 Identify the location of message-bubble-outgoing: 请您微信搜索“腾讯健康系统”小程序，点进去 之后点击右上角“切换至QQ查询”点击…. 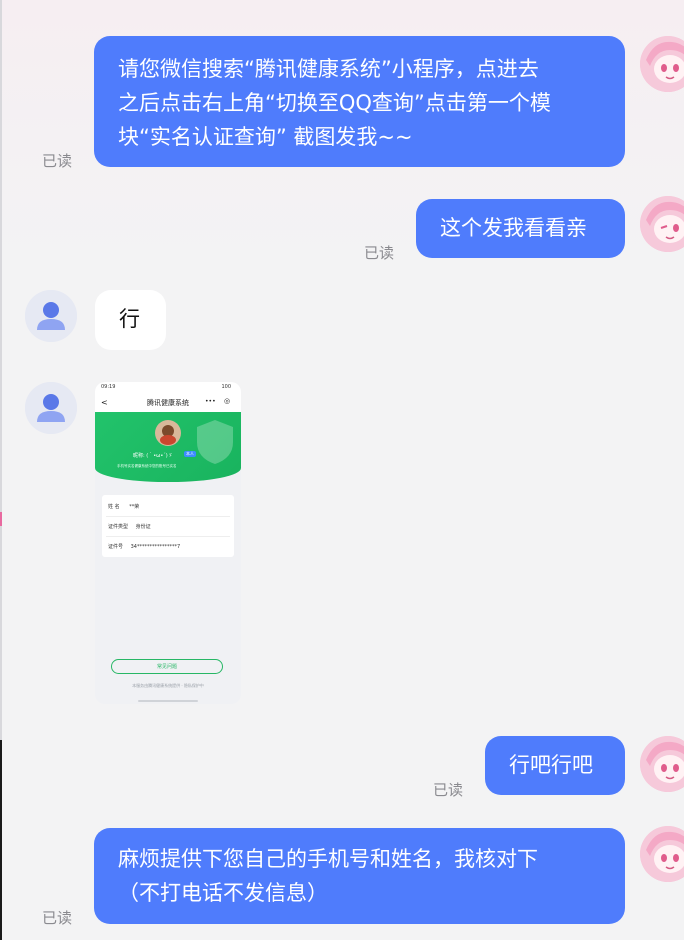
(359, 101).